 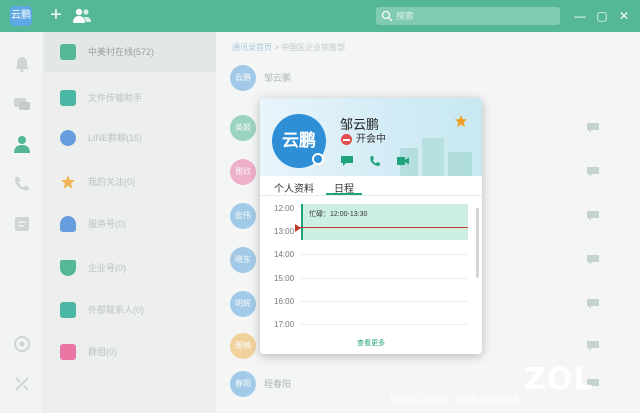 I want to click on current-time-line, so click(x=384, y=227).